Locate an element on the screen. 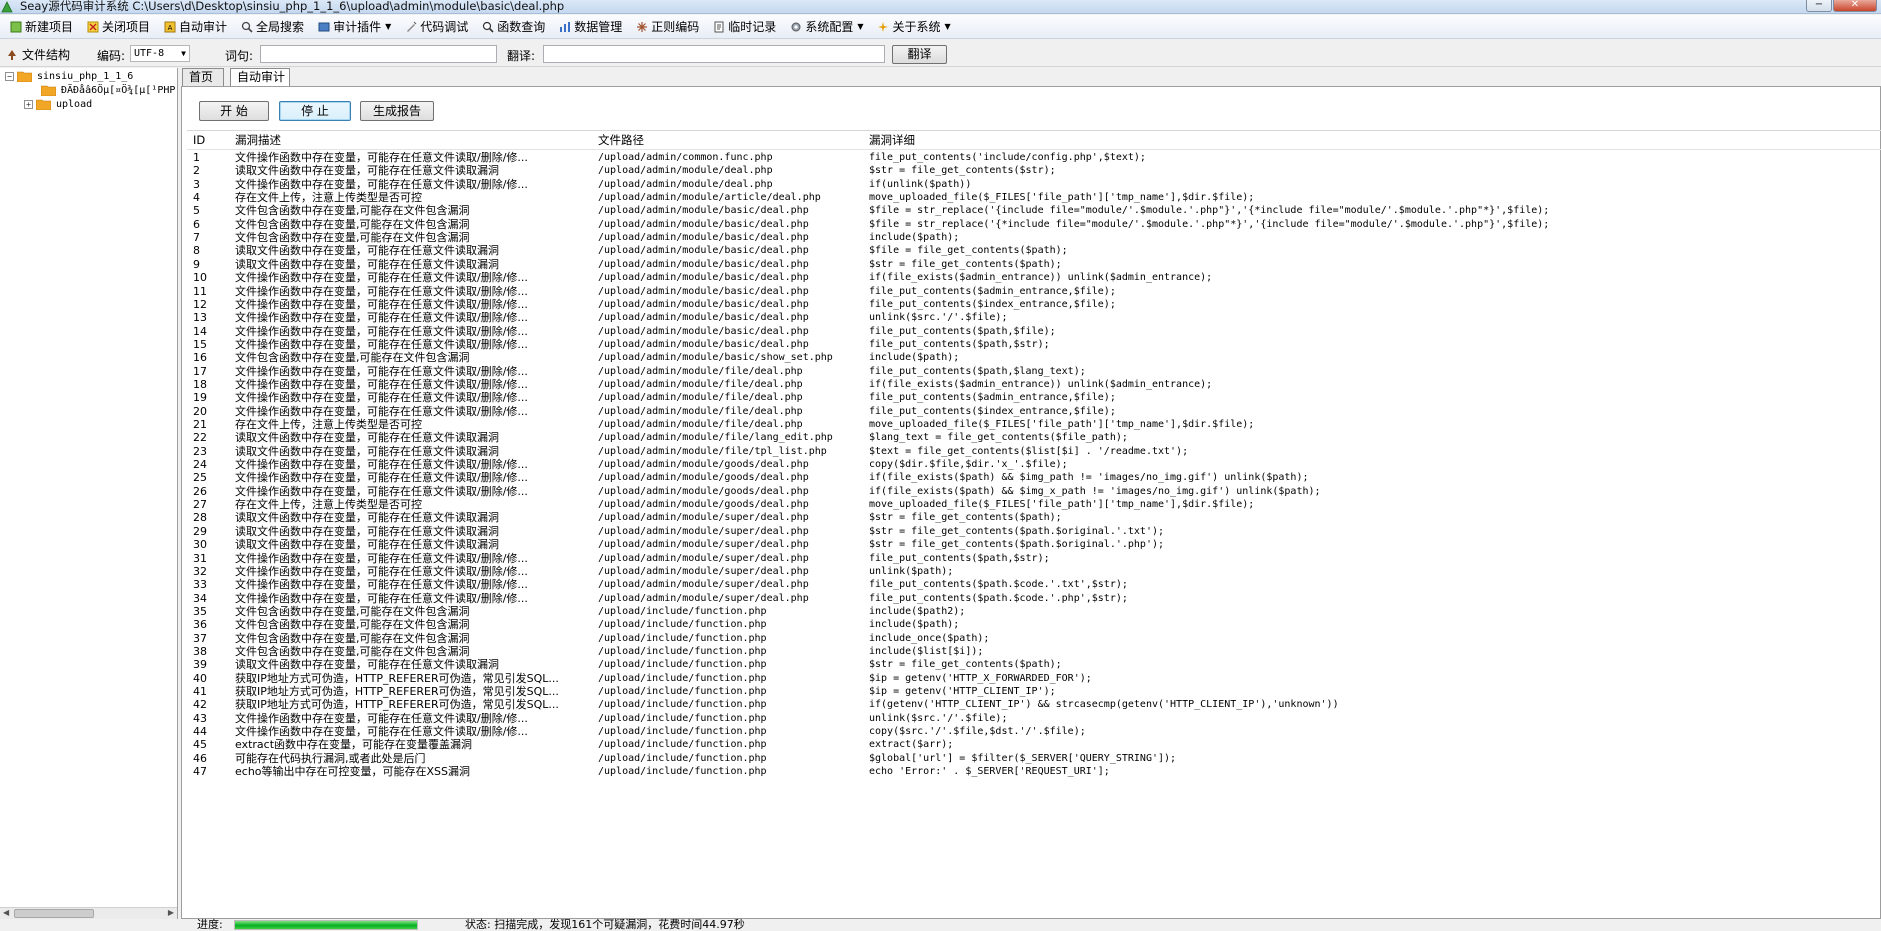 The image size is (1881, 931). tree-node-file: ÐÄÐåâ6Öµ[¤Ö¾[µ[¹PHP is located at coordinates (108, 90).